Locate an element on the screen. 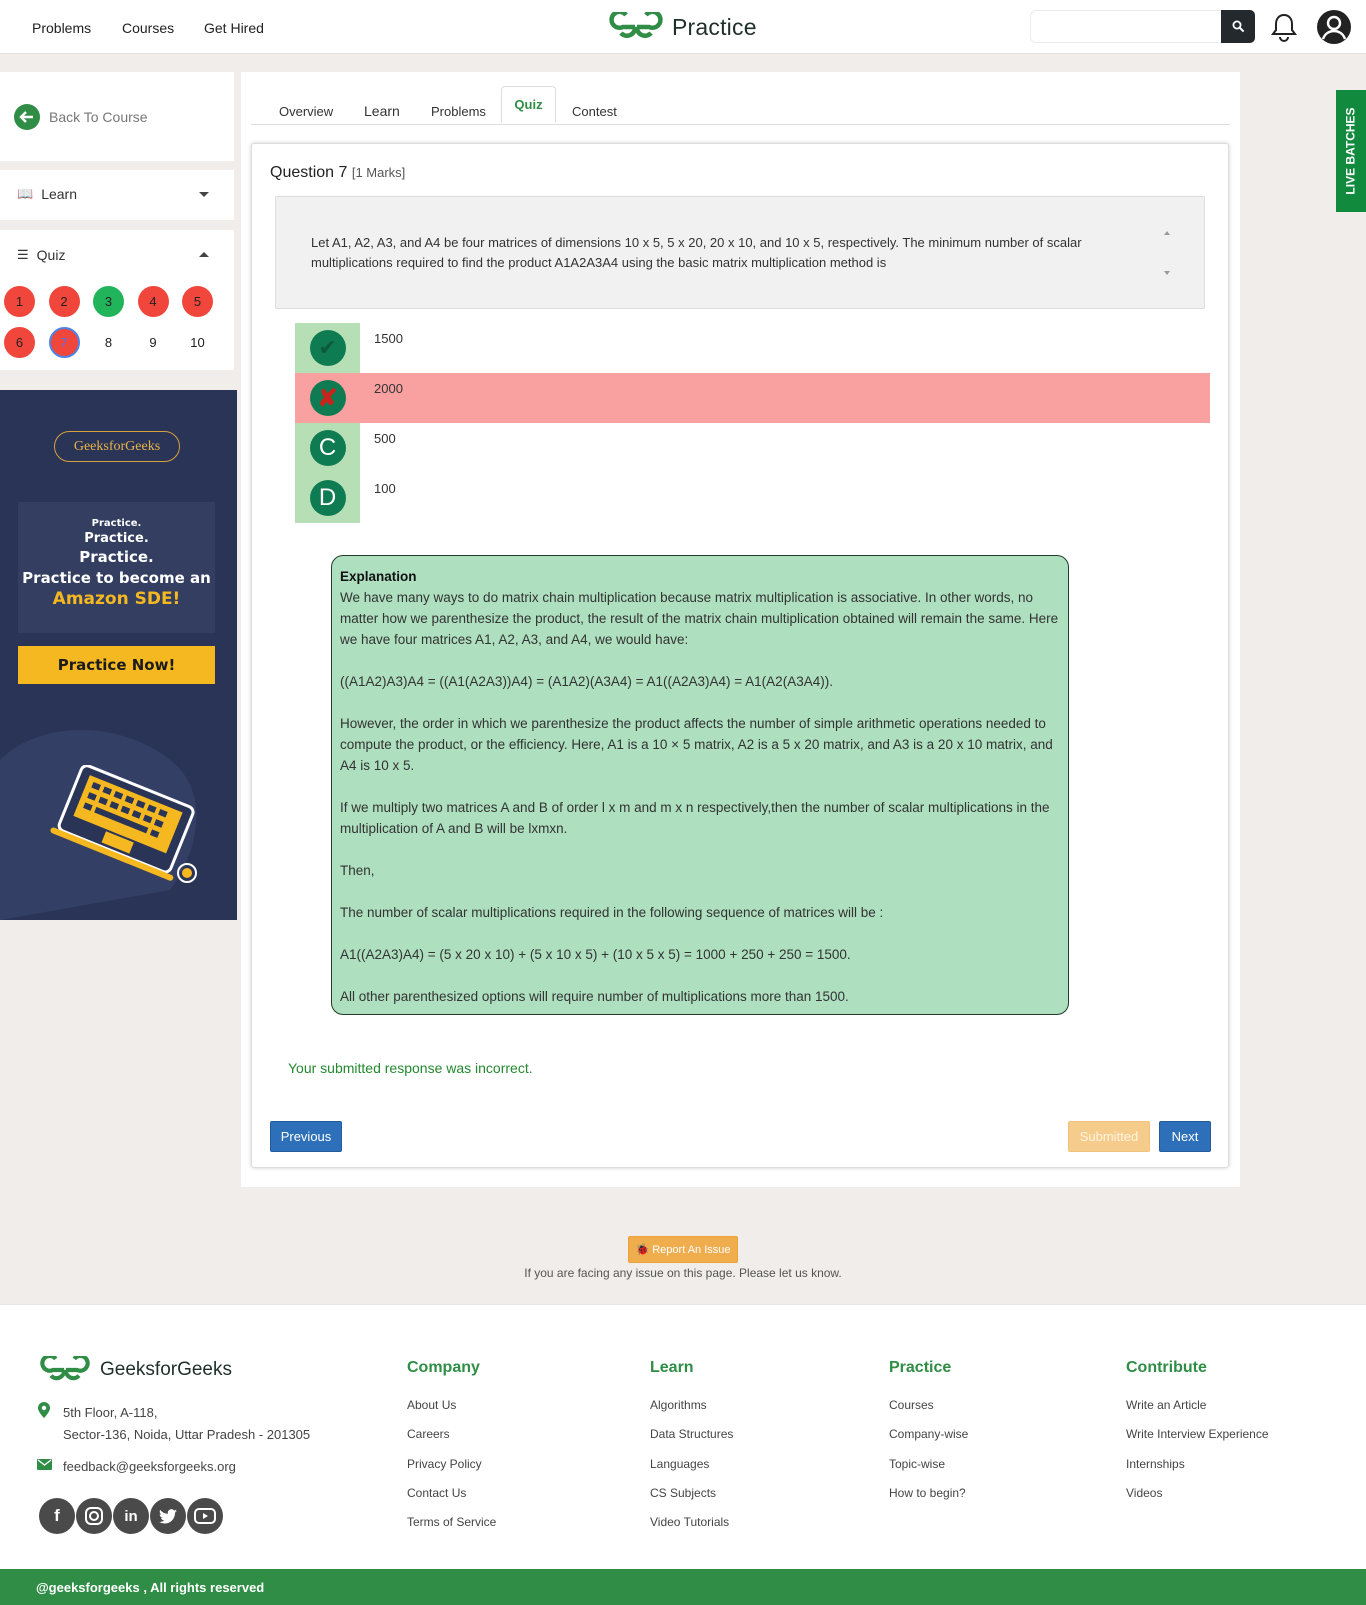 This screenshot has width=1366, height=1605. scroll-up-arrow-icon is located at coordinates (1167, 233).